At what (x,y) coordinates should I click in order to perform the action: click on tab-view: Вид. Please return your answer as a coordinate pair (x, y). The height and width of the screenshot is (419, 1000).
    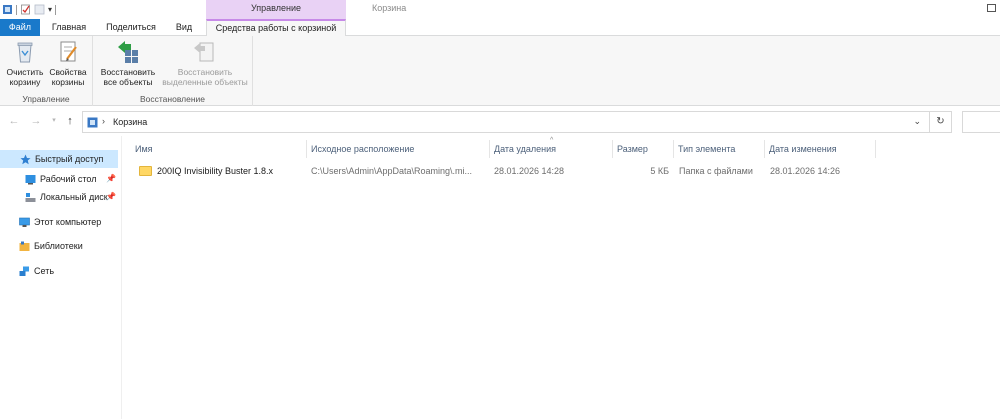
    Looking at the image, I should click on (184, 27).